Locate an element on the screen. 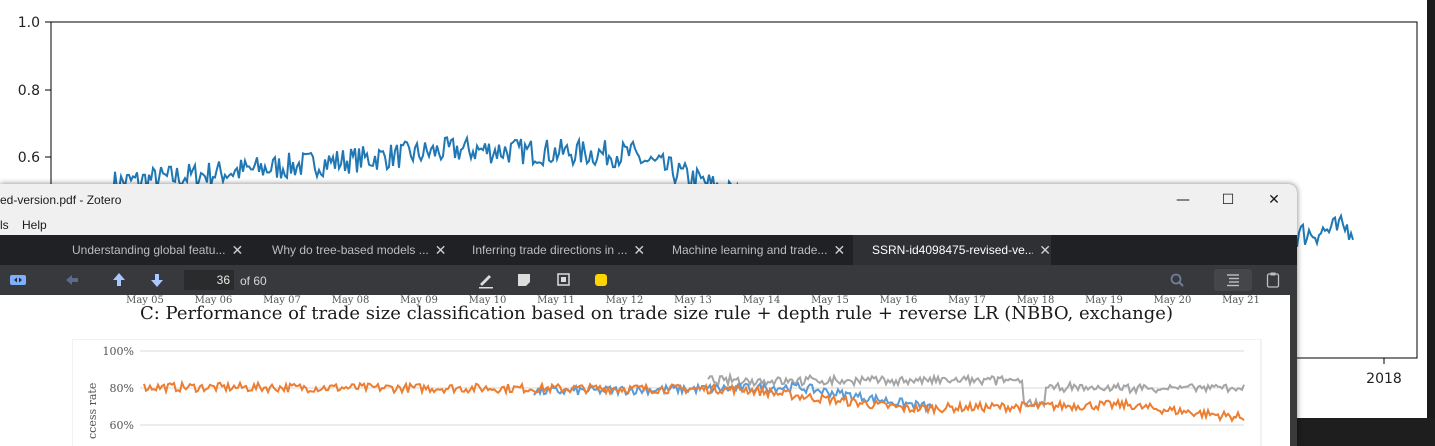 Image resolution: width=1435 pixels, height=446 pixels. y-tick-label: 0.8 is located at coordinates (29, 91).